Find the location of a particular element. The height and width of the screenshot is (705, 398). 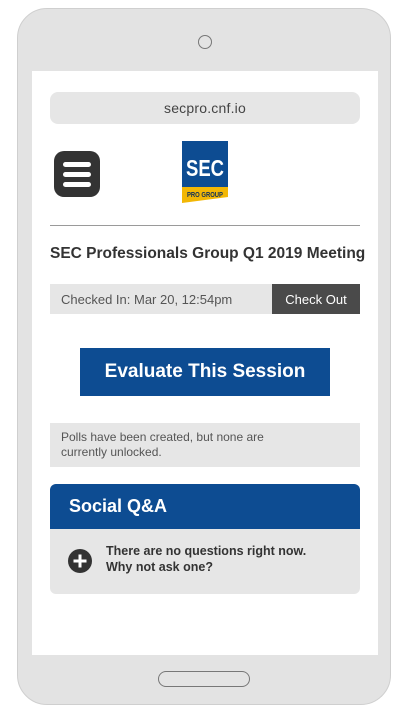

polls-message-line2: currently unlocked. is located at coordinates (111, 452).